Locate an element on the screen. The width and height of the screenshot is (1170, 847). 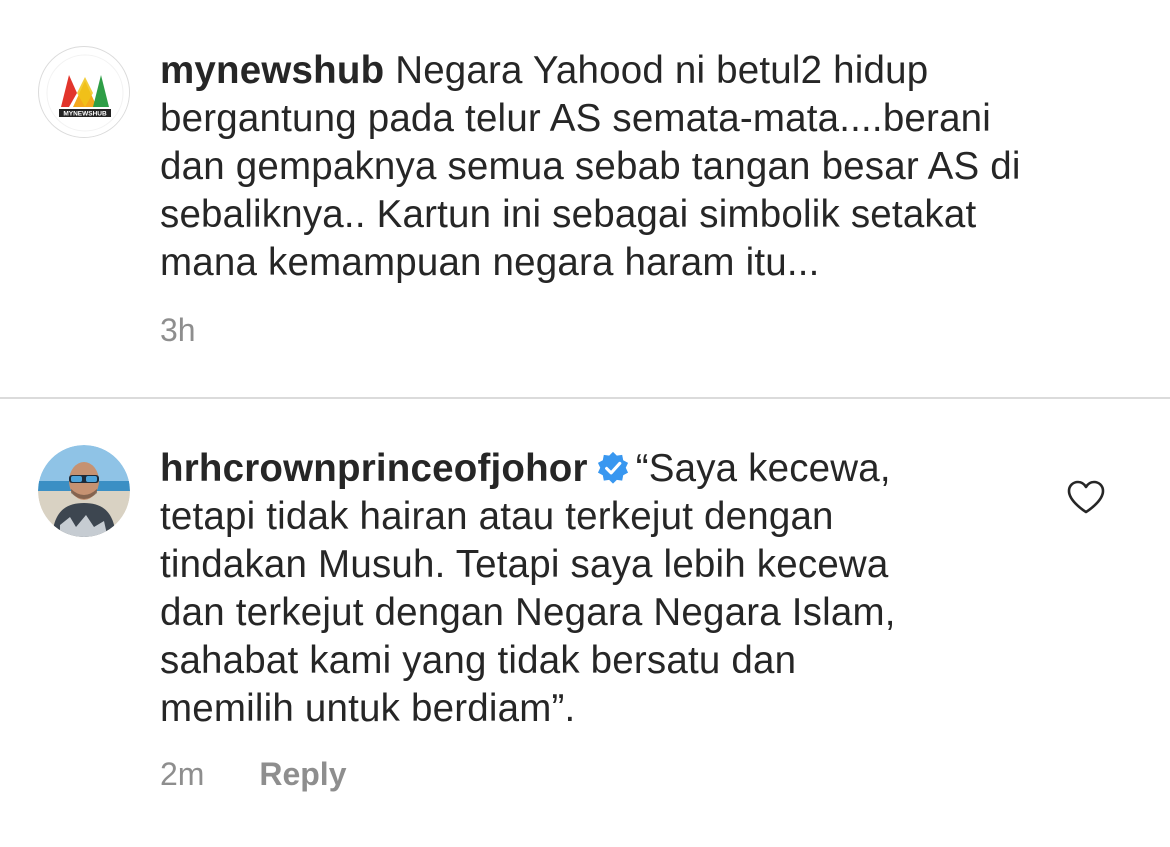
comment-text-line: tindakan Musuh. Tetapi saya lebih kecewa is located at coordinates (524, 564).